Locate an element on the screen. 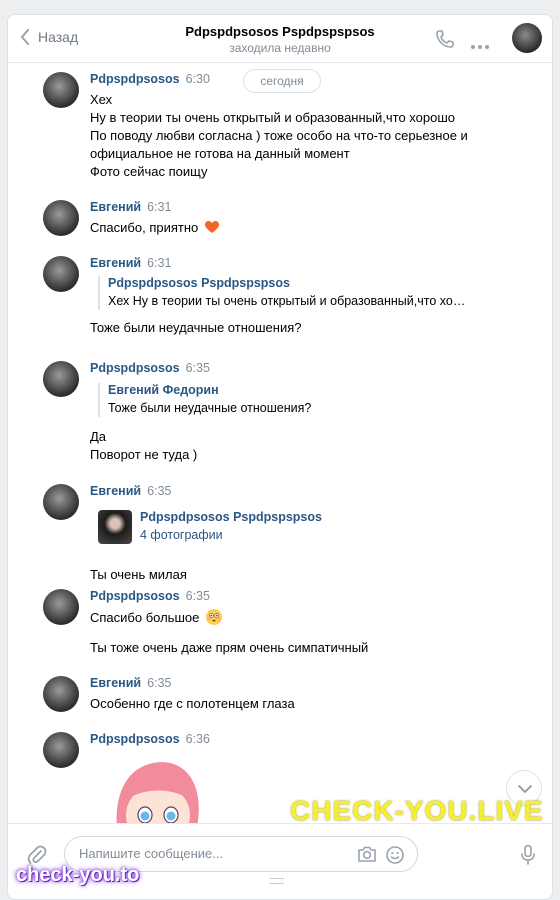  message-text: Тоже были неудачные отношения? is located at coordinates (196, 327).